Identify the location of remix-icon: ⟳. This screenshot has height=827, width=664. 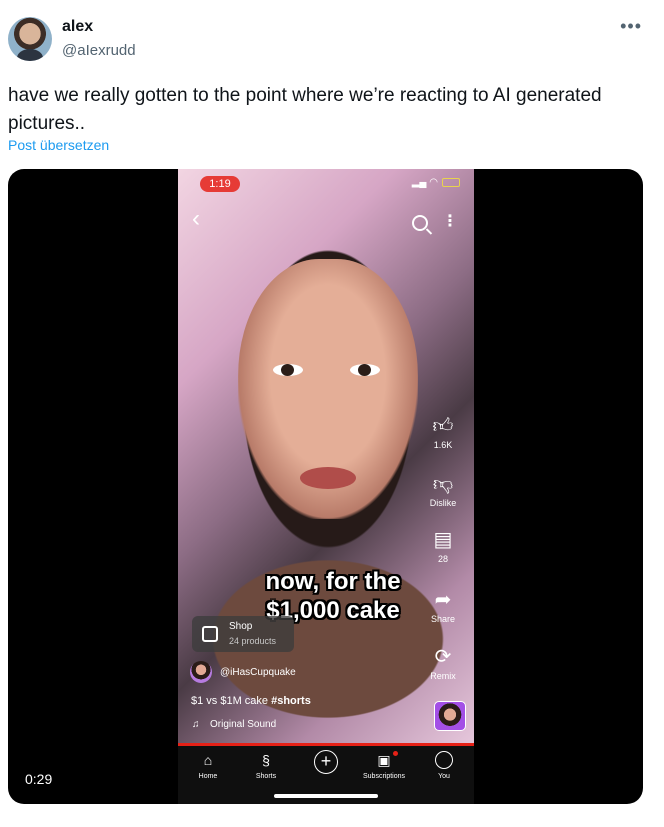
(443, 657).